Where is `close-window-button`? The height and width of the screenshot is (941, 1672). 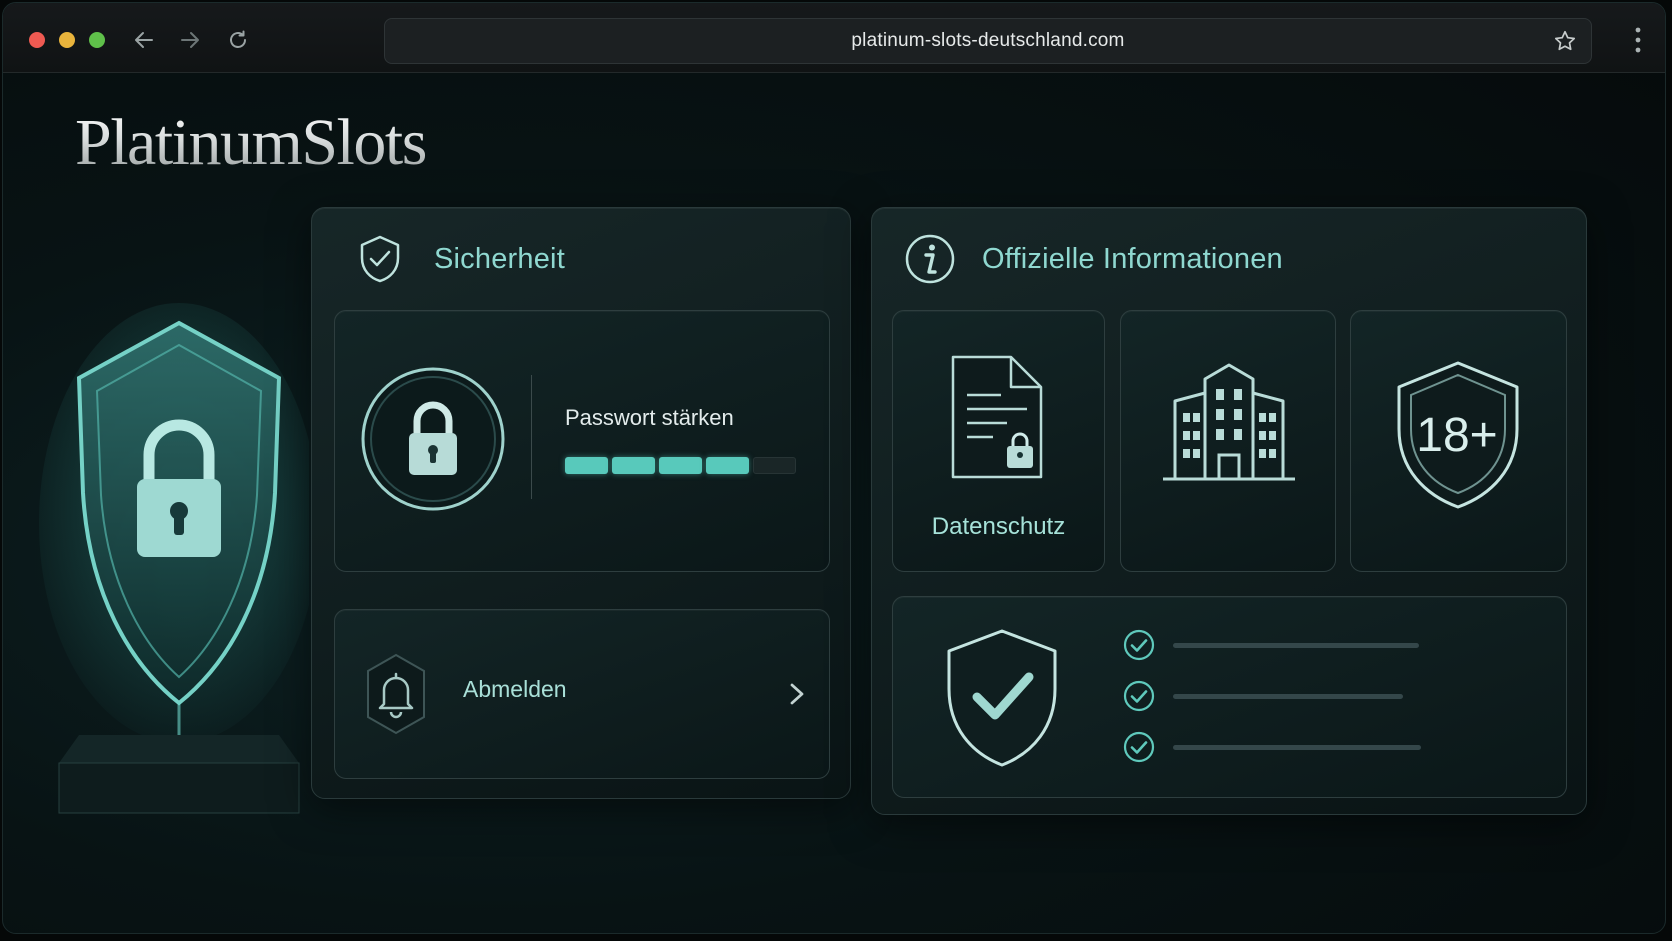
close-window-button is located at coordinates (37, 40).